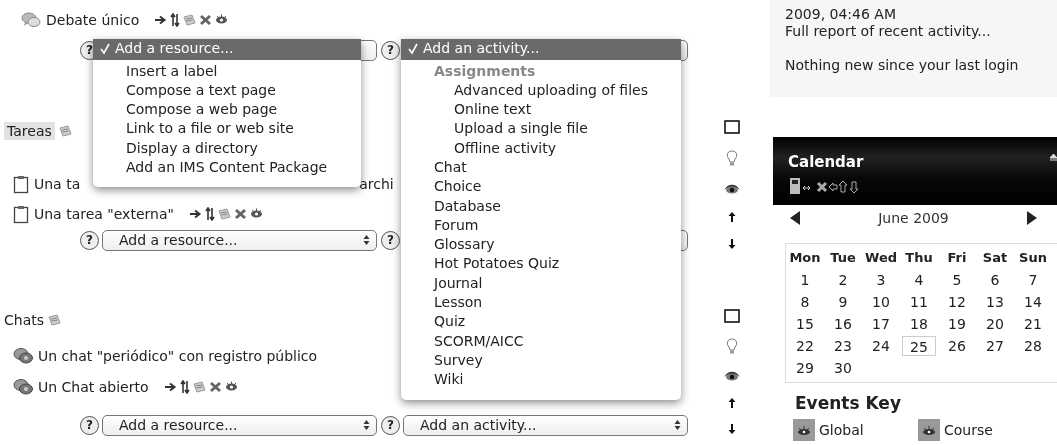 The width and height of the screenshot is (1057, 445). I want to click on month-title: June 2009, so click(913, 218).